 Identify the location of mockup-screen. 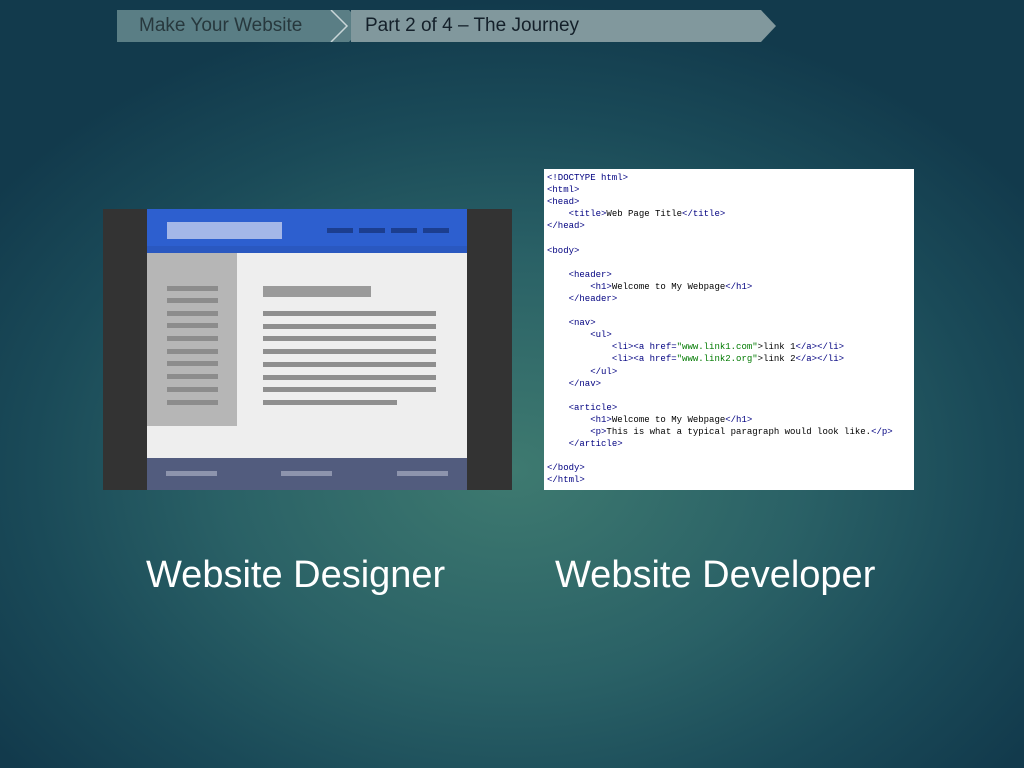
(307, 349).